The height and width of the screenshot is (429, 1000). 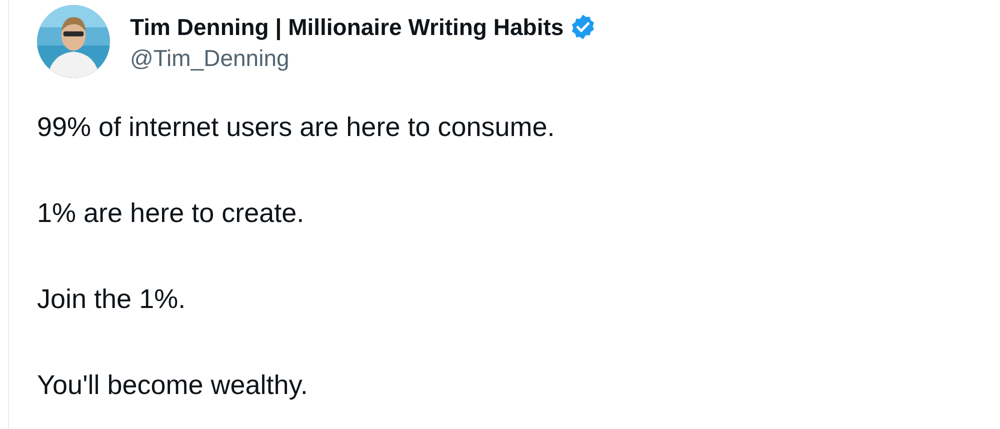 What do you see at coordinates (171, 213) in the screenshot?
I see `tweet-text: 1% are here to create.` at bounding box center [171, 213].